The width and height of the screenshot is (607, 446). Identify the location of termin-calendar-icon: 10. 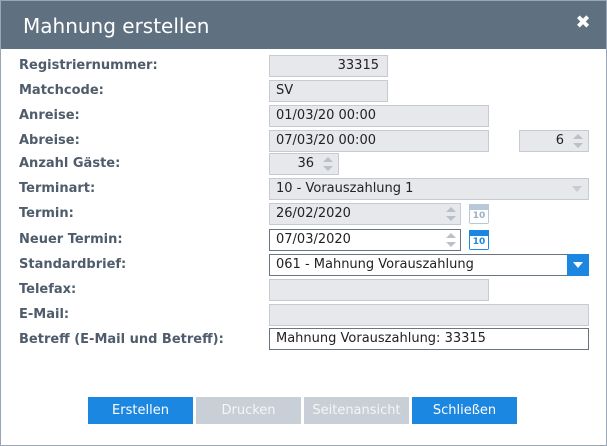
(479, 214).